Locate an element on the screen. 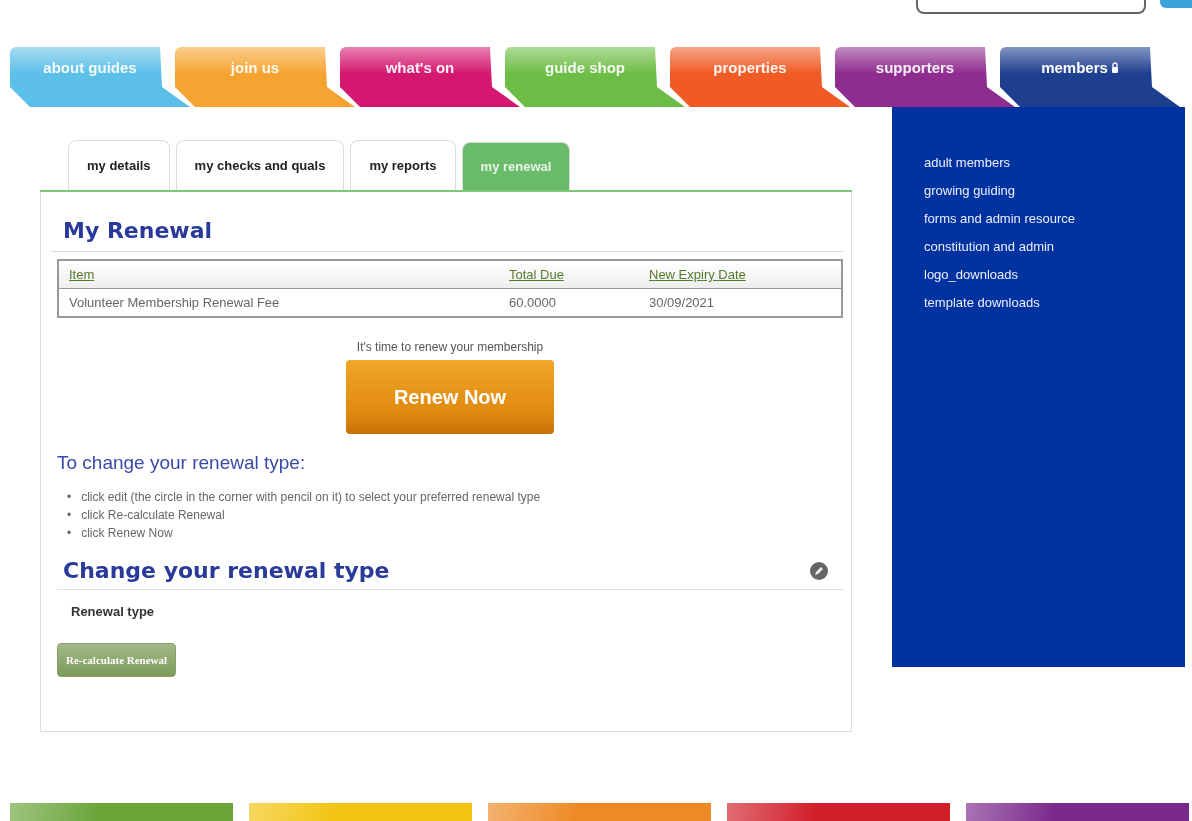  table-cell: Volunteer Membership Renewal Fee is located at coordinates (278, 302).